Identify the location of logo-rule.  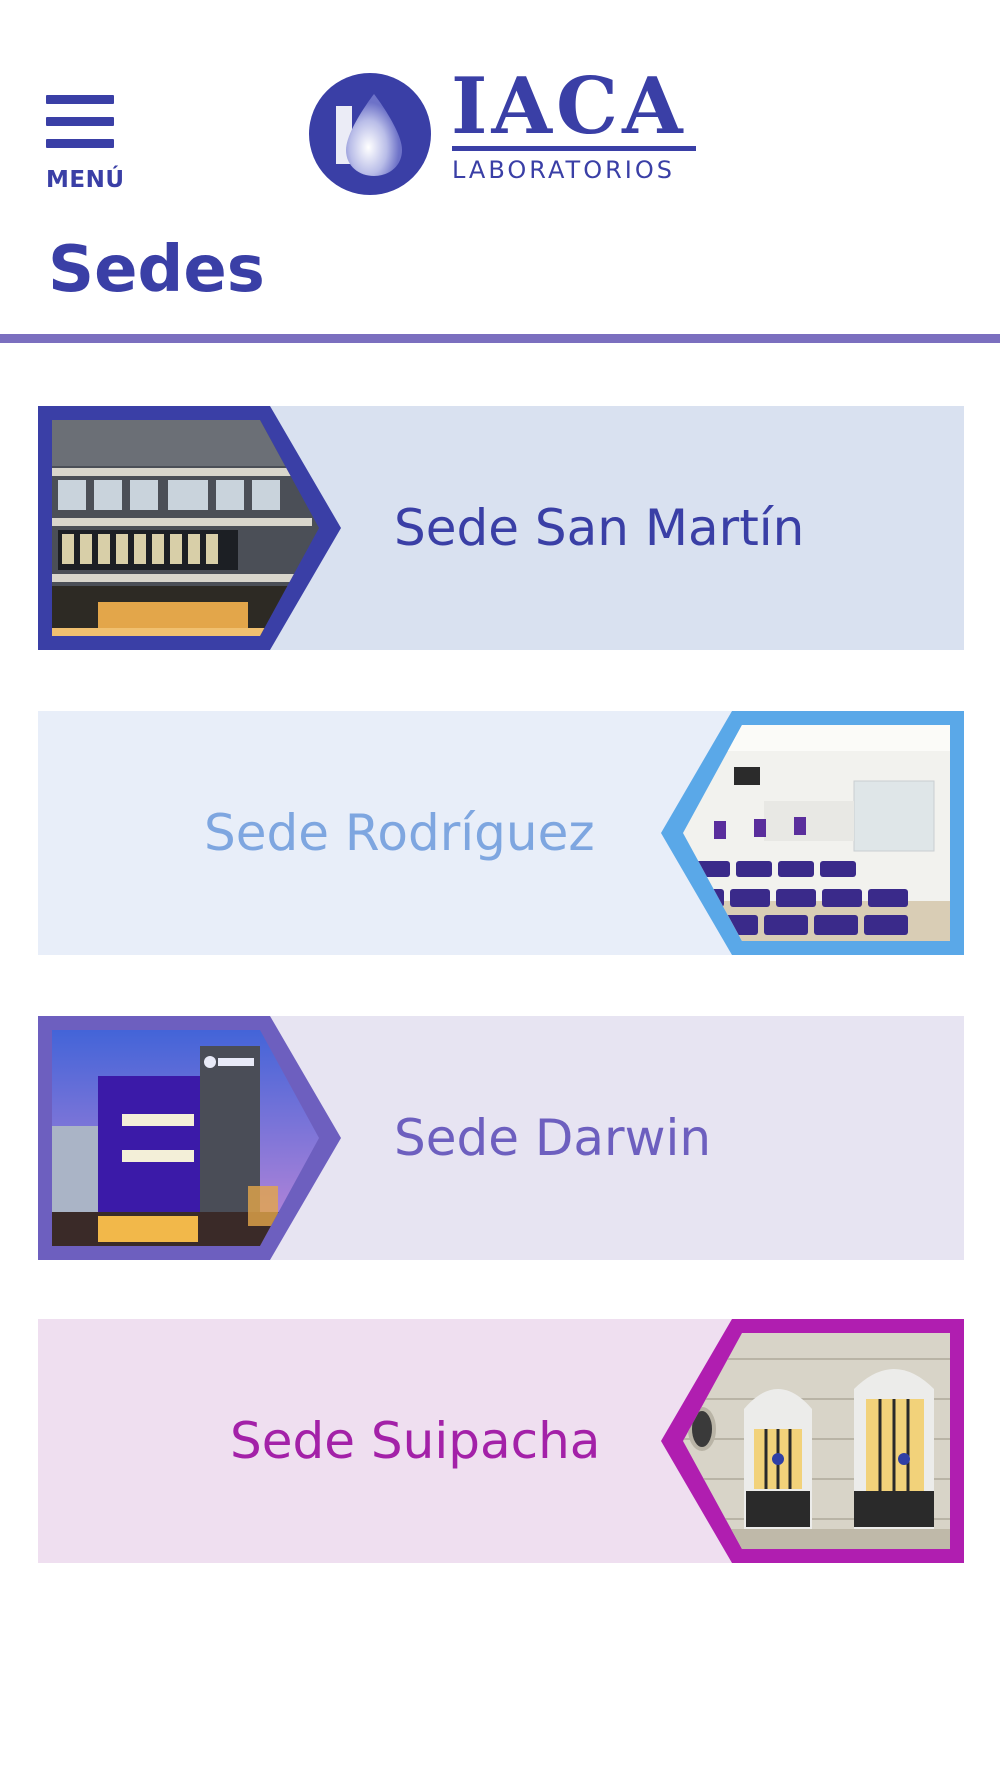
(574, 148).